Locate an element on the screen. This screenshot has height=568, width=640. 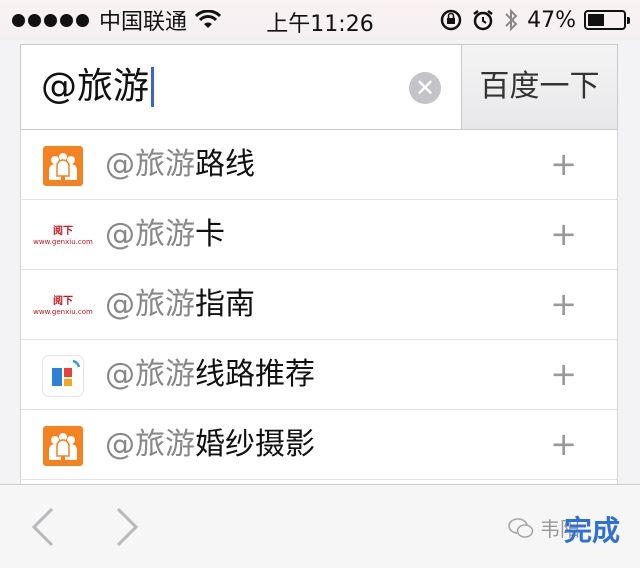
wechat-icon is located at coordinates (521, 527).